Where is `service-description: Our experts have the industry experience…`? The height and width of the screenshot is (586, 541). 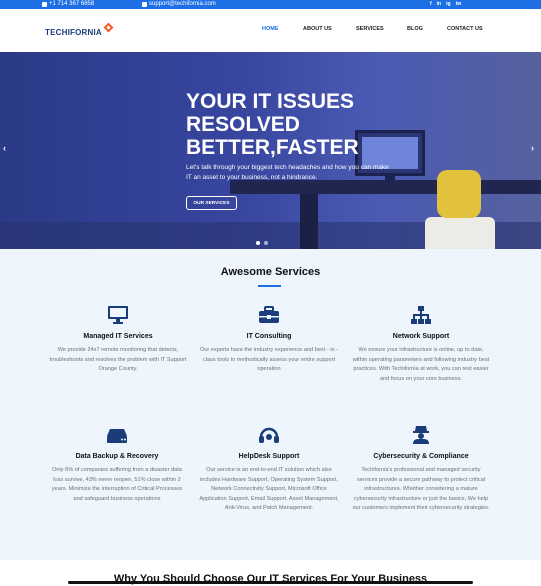 service-description: Our experts have the industry experience… is located at coordinates (269, 359).